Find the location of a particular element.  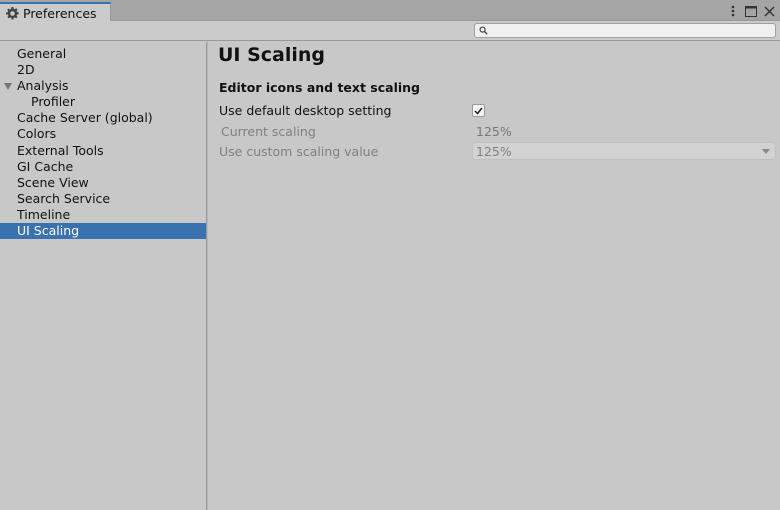

sidebar-item-cache-server: Cache Server (global) is located at coordinates (103, 118).